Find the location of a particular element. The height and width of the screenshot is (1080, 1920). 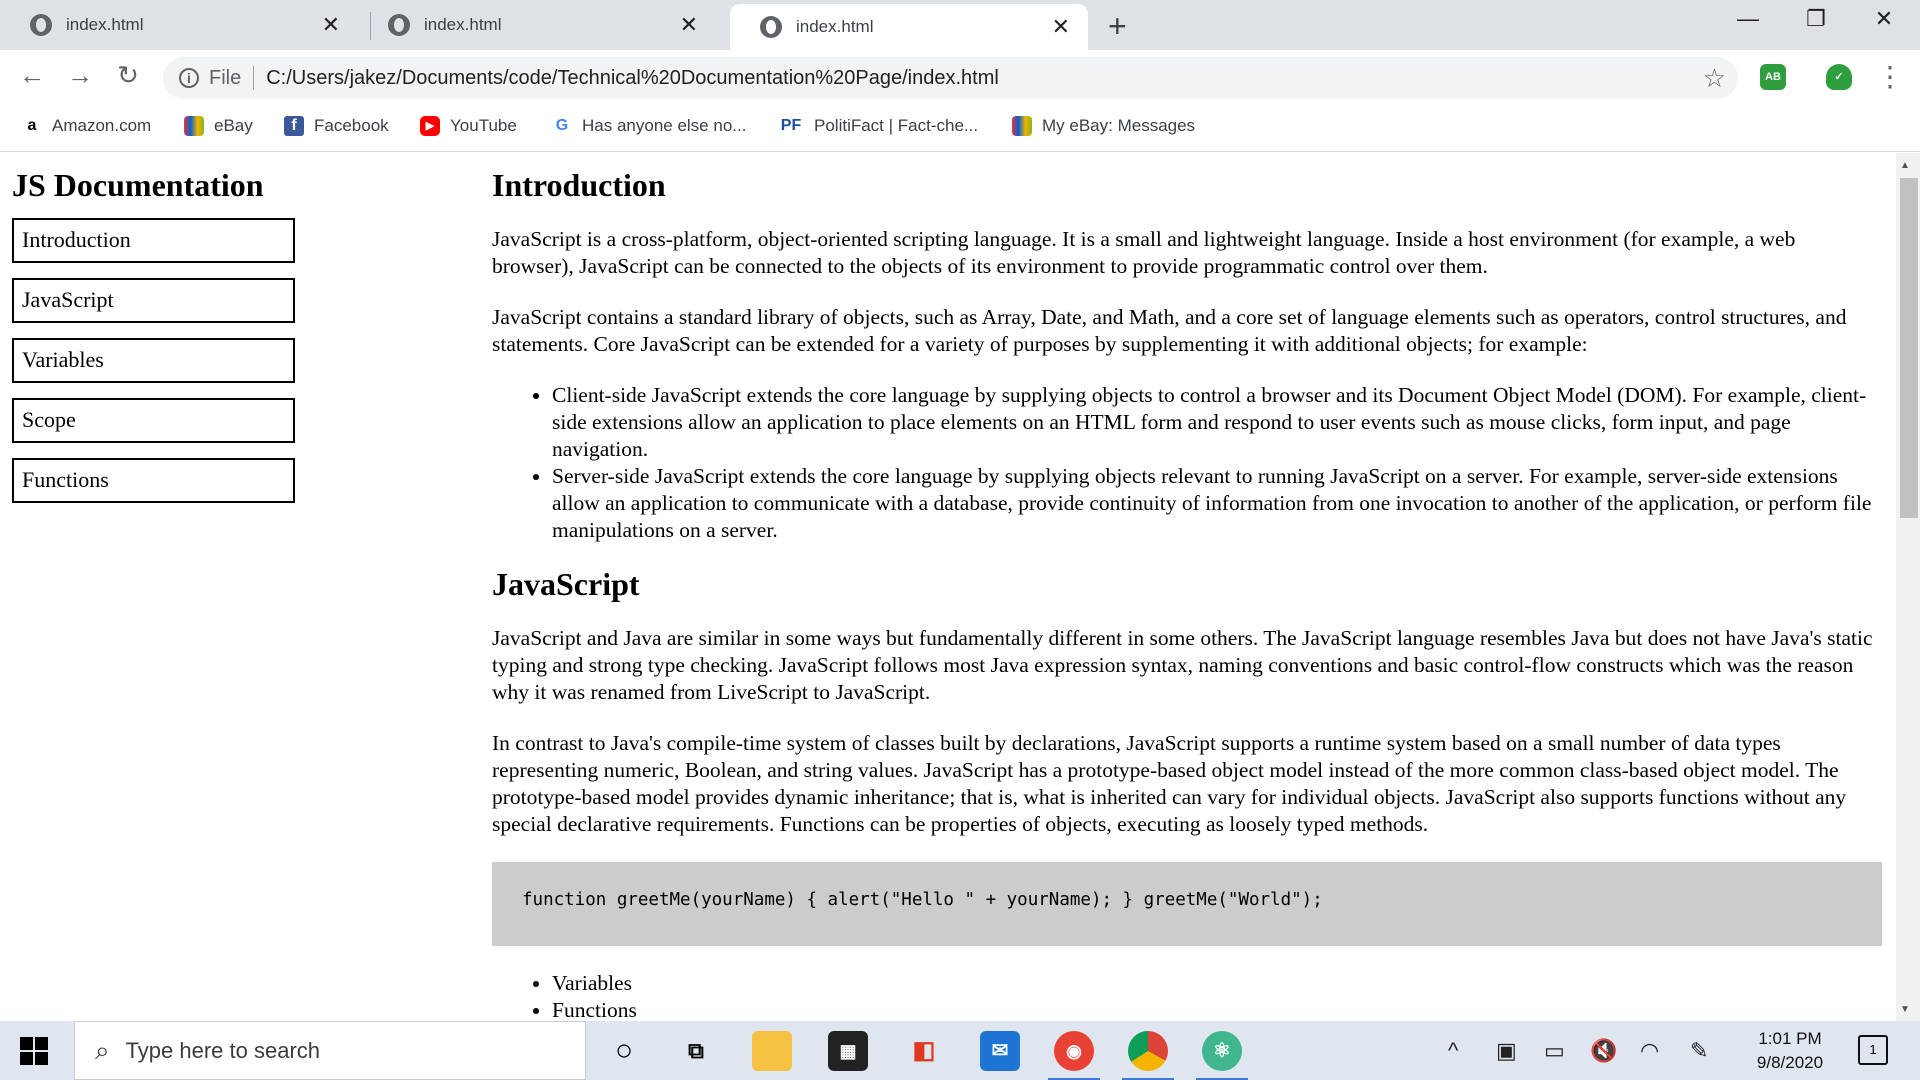

search-placeholder: Type here to search is located at coordinates (223, 1050).